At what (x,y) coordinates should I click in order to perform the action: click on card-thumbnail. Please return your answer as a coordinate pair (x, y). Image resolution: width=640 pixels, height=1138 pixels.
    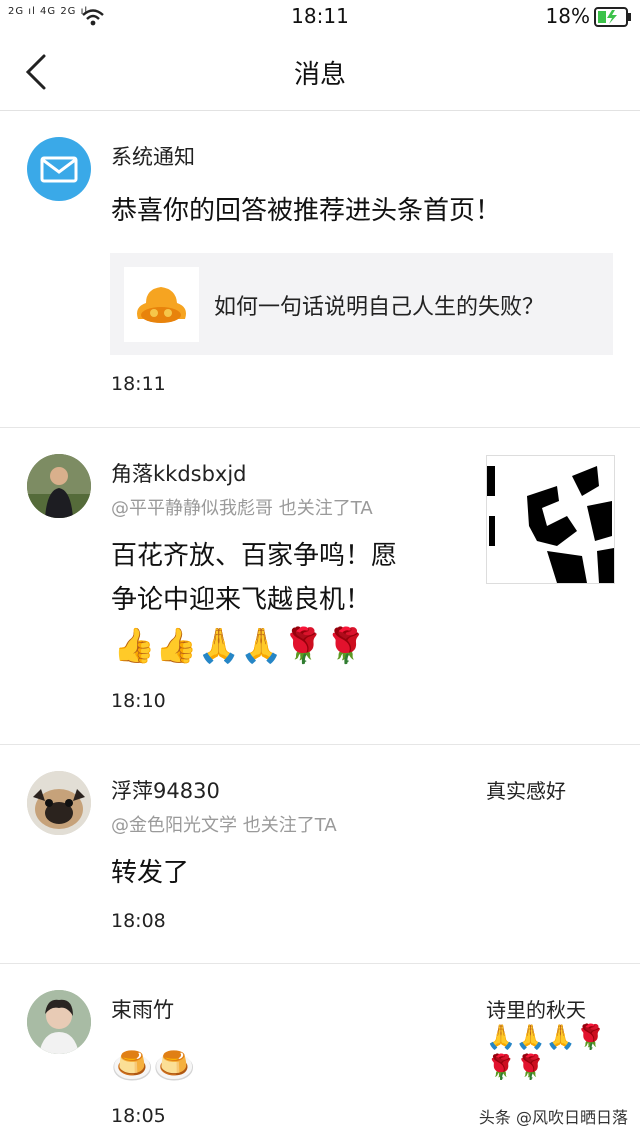
    Looking at the image, I should click on (161, 304).